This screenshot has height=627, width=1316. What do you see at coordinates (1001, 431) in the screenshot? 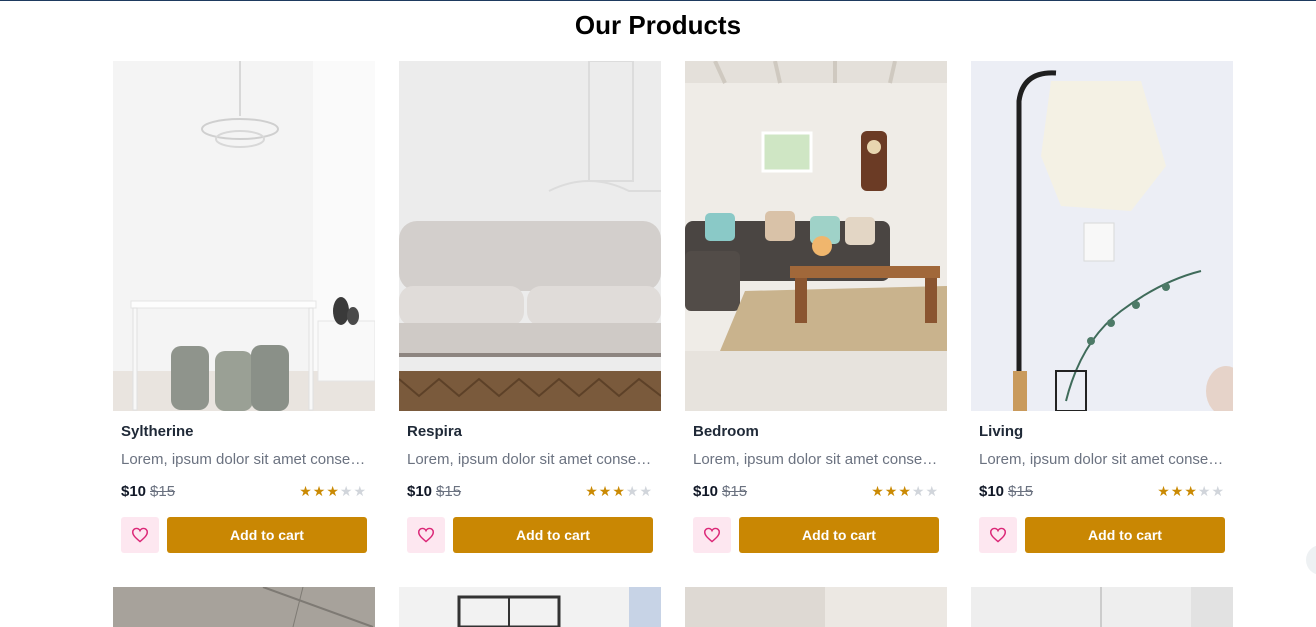
I see `product-name: Living` at bounding box center [1001, 431].